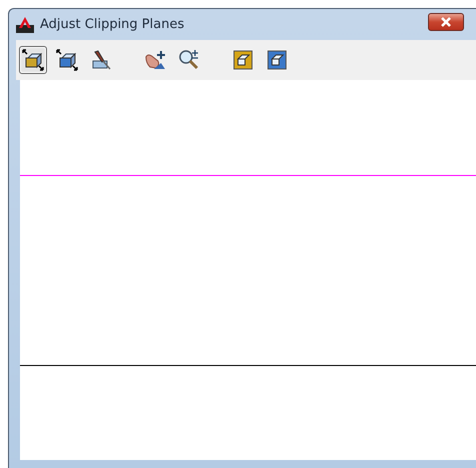 This screenshot has width=476, height=468. What do you see at coordinates (101, 60) in the screenshot?
I see `cutter-icon` at bounding box center [101, 60].